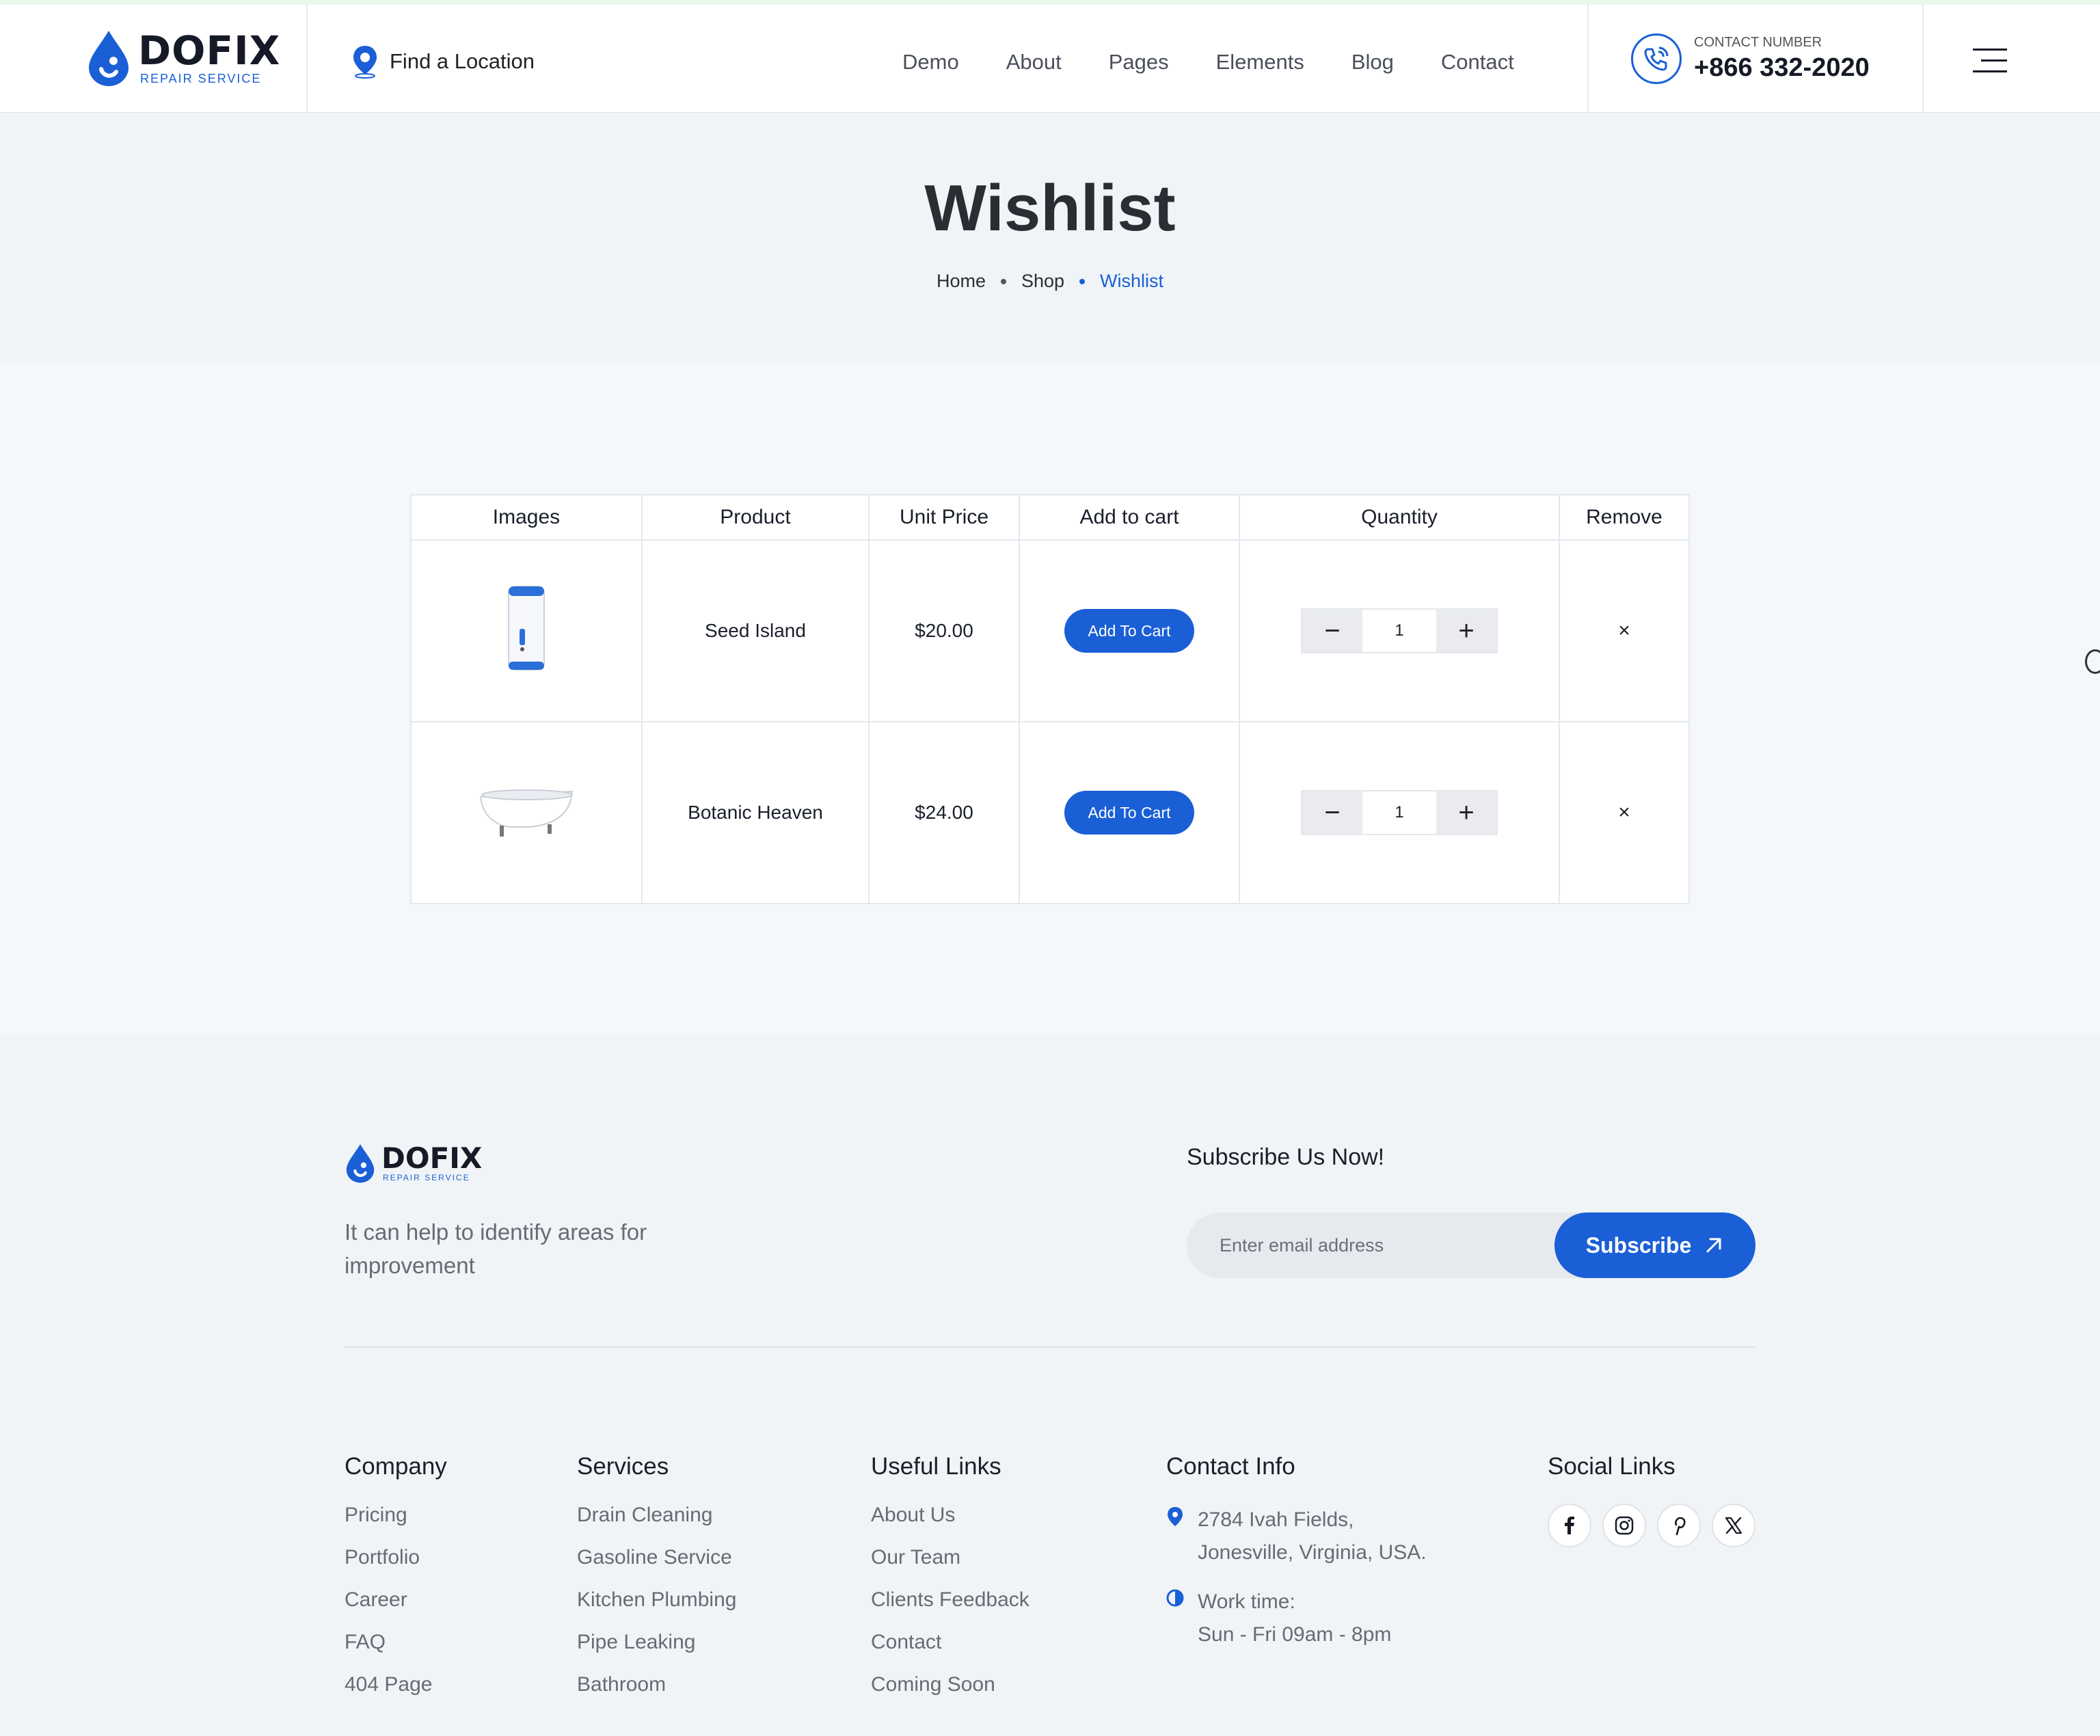 The image size is (2100, 1736). What do you see at coordinates (656, 1694) in the screenshot?
I see `link-bathroom: Bathroom` at bounding box center [656, 1694].